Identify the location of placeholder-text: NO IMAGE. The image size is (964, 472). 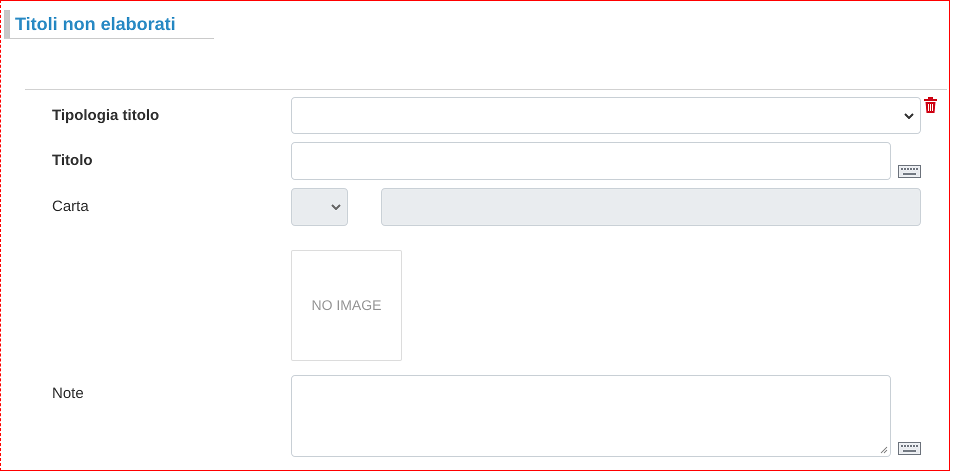
(346, 305).